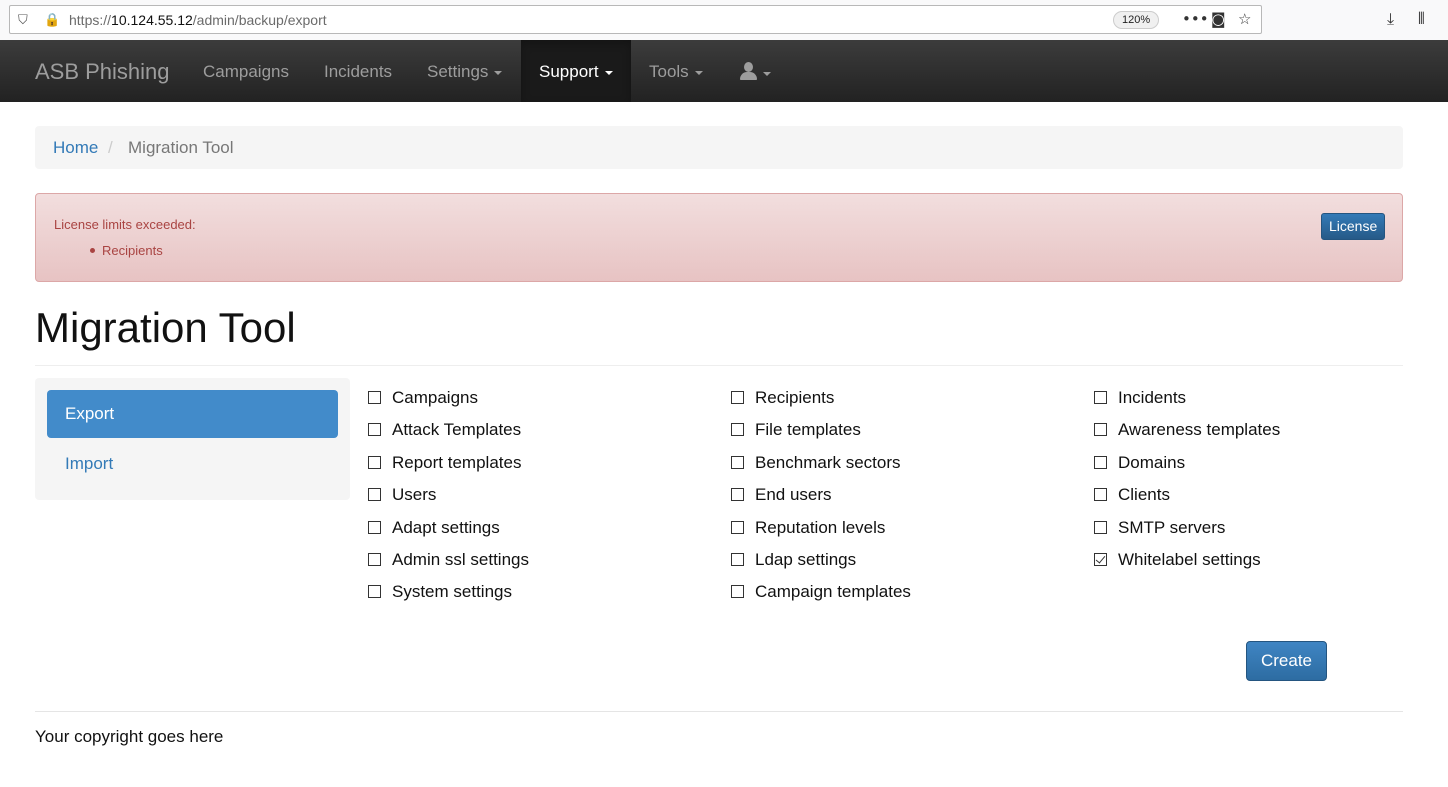 This screenshot has height=787, width=1448. What do you see at coordinates (1390, 19) in the screenshot?
I see `download-icon: ⤓` at bounding box center [1390, 19].